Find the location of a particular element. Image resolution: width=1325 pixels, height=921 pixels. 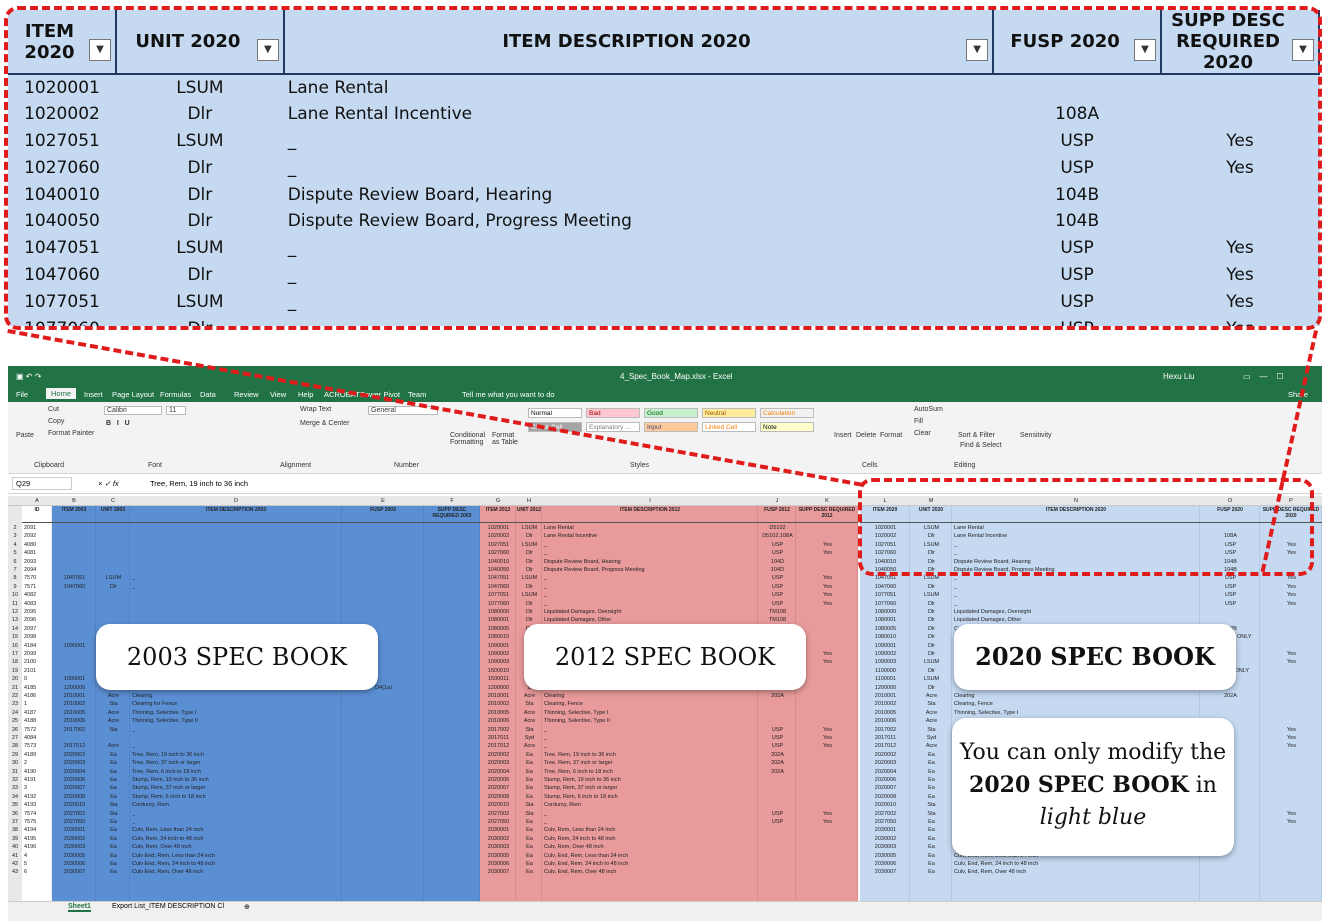

row-number: 21 is located at coordinates (15, 688).